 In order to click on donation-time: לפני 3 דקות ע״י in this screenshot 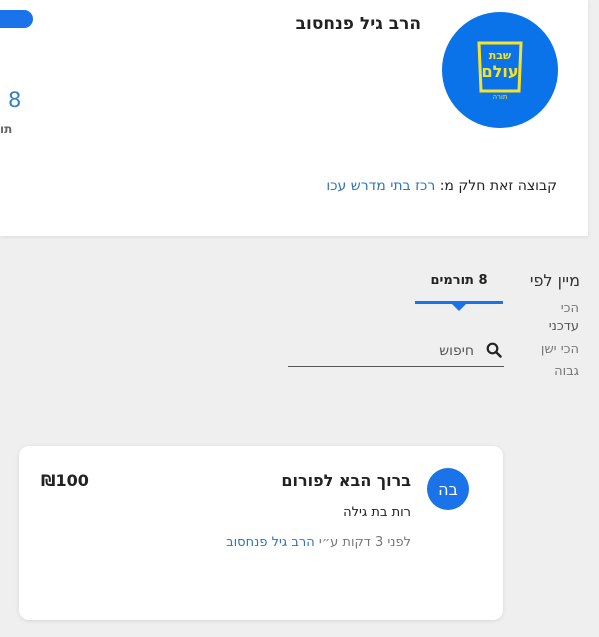, I will do `click(364, 542)`.